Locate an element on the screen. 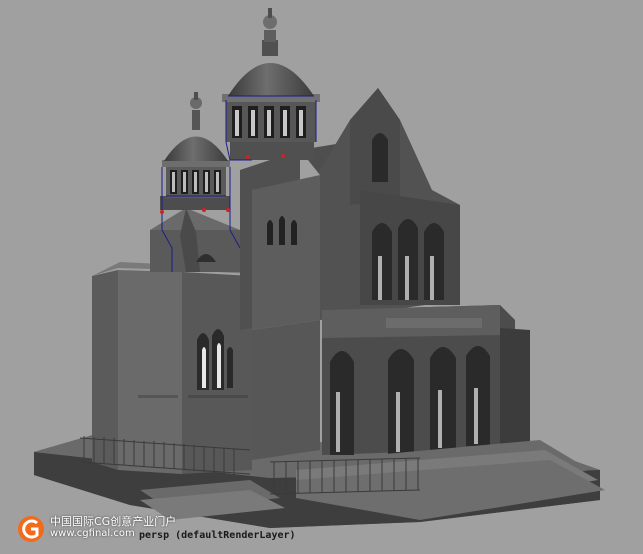 Image resolution: width=643 pixels, height=554 pixels. watermark-url: www.cgfinal.com is located at coordinates (92, 533).